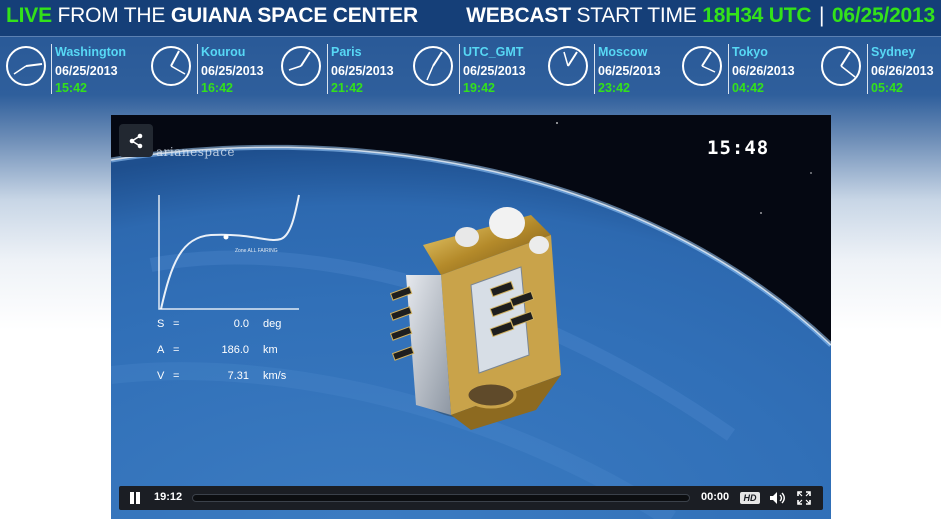  I want to click on clock-city: Washington, so click(91, 52).